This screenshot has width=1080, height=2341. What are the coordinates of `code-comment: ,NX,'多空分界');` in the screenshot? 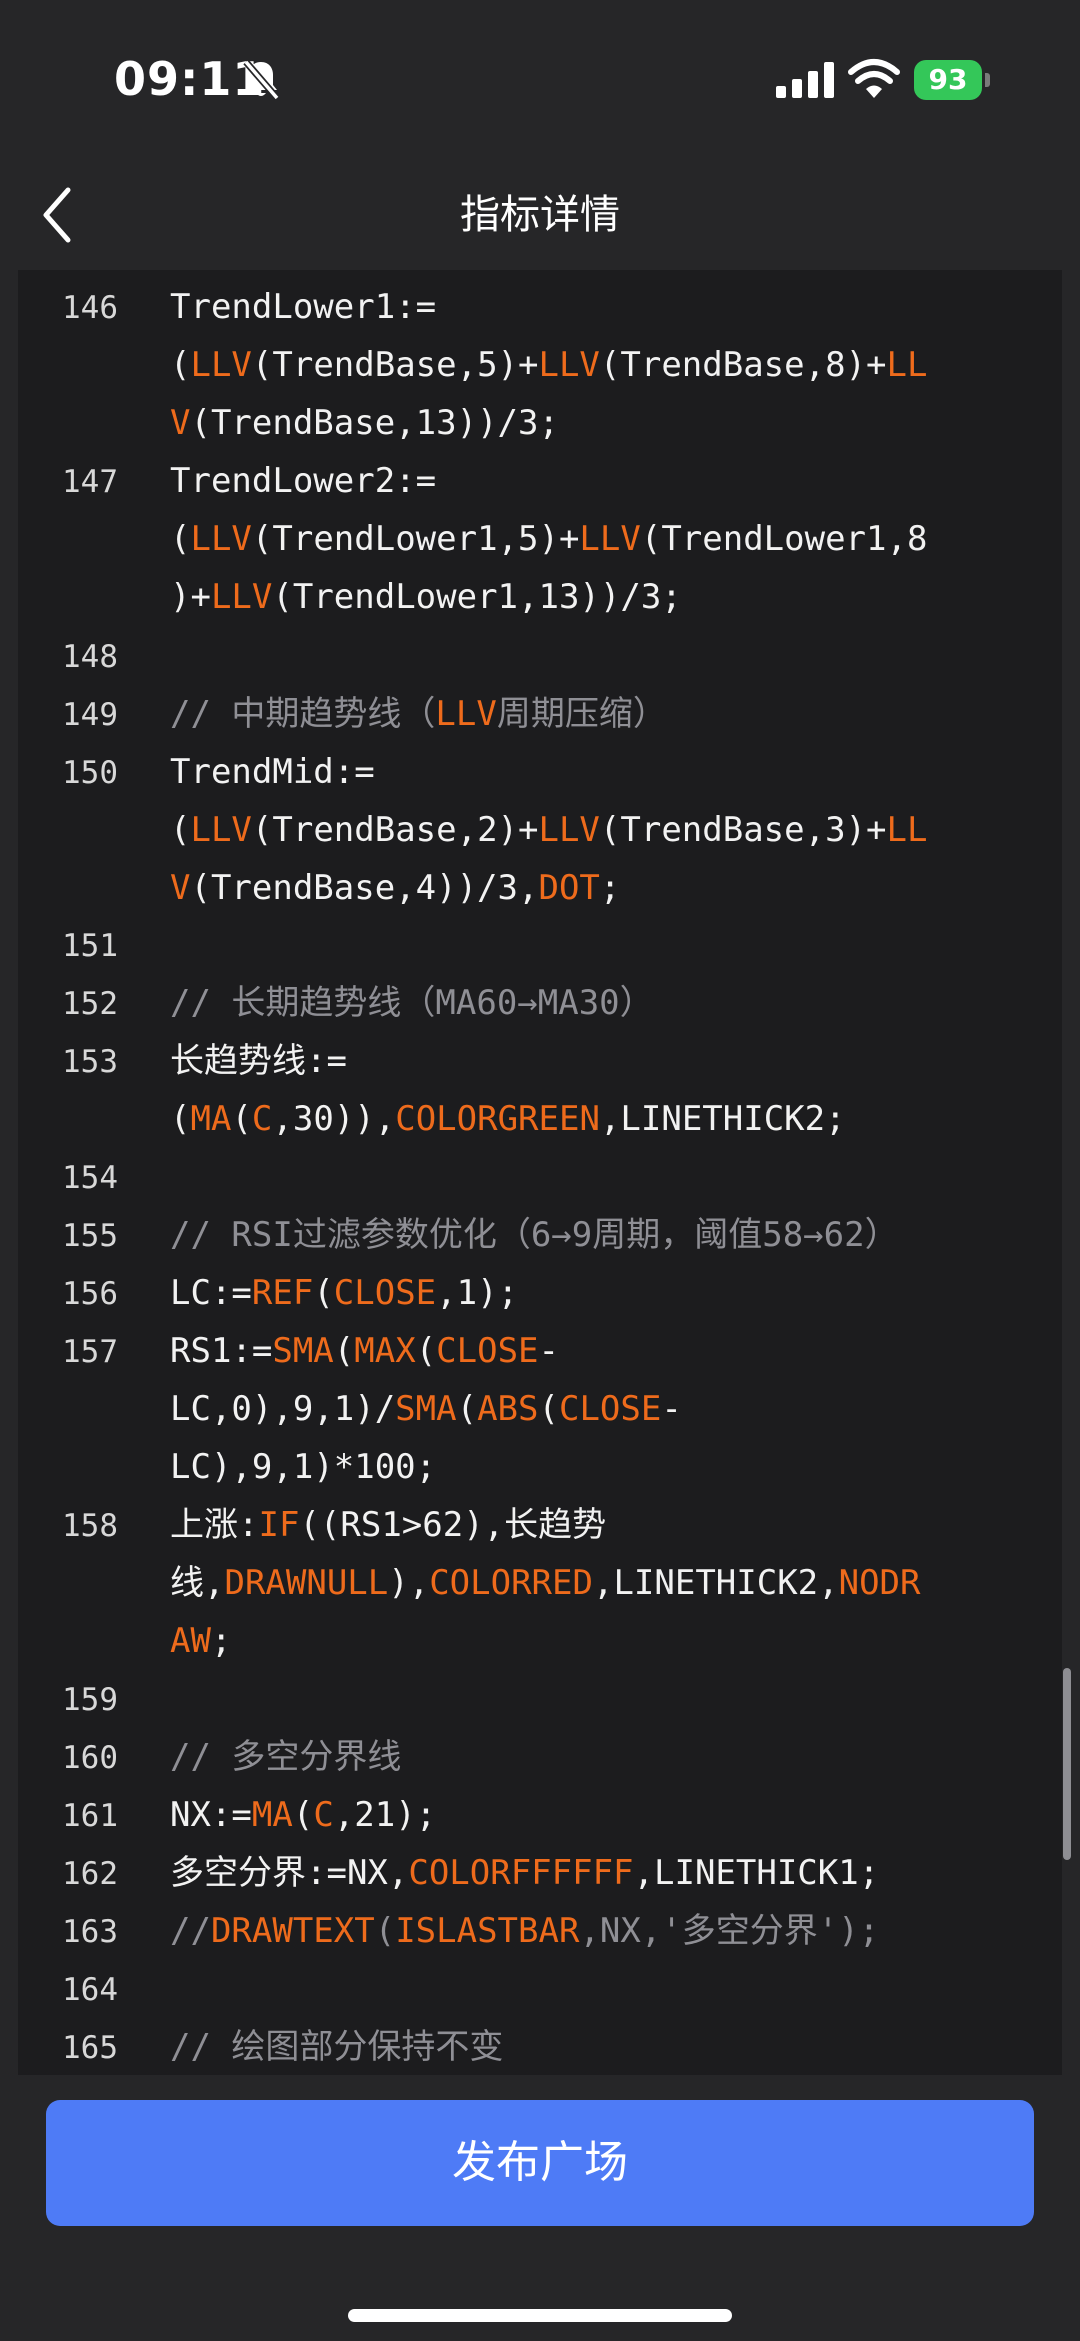 It's located at (729, 1931).